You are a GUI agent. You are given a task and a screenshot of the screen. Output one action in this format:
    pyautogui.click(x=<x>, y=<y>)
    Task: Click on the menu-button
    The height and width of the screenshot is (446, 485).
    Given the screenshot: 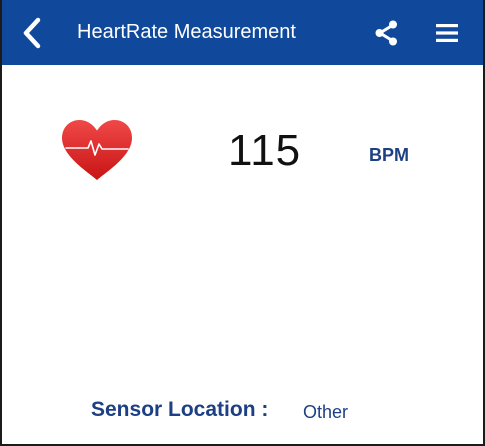 What is the action you would take?
    pyautogui.click(x=447, y=33)
    